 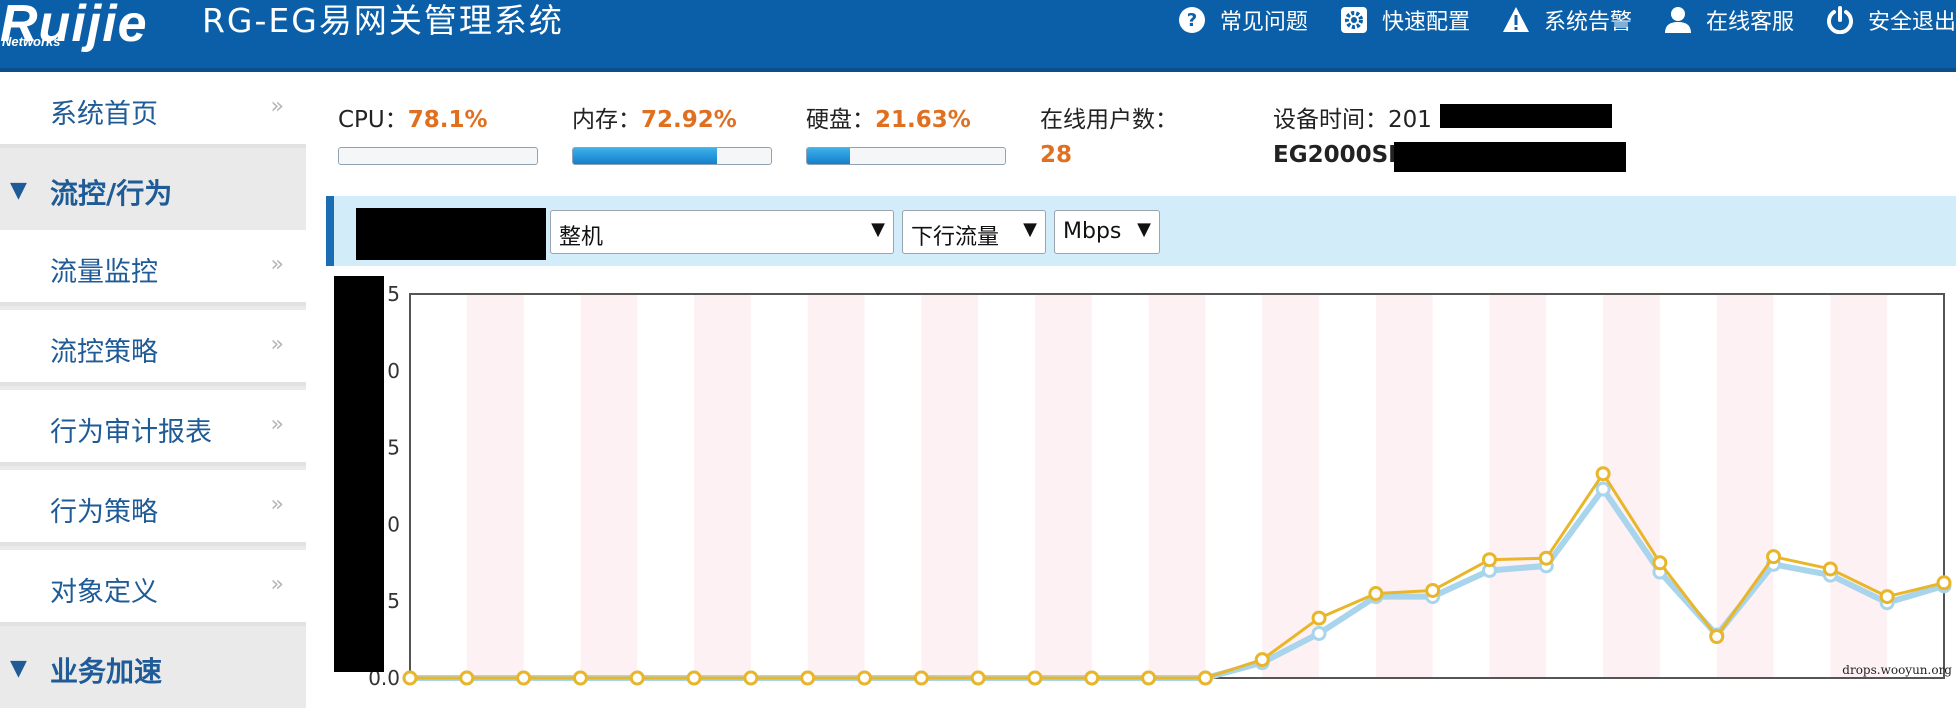 What do you see at coordinates (923, 120) in the screenshot?
I see `disk-value: 21.63%` at bounding box center [923, 120].